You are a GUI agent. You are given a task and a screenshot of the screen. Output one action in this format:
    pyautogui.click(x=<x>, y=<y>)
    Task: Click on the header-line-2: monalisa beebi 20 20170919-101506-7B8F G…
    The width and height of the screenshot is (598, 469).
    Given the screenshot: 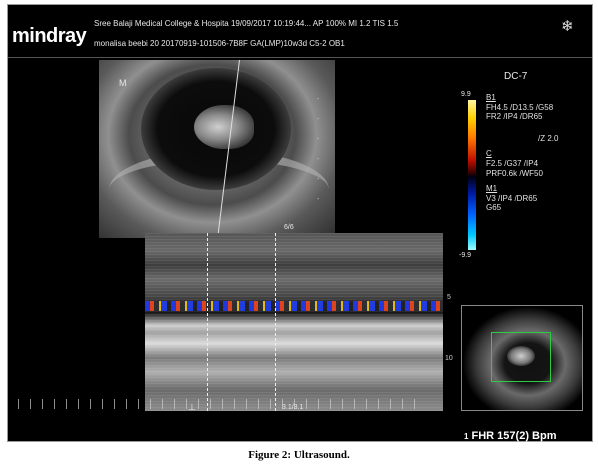 What is the action you would take?
    pyautogui.click(x=219, y=43)
    